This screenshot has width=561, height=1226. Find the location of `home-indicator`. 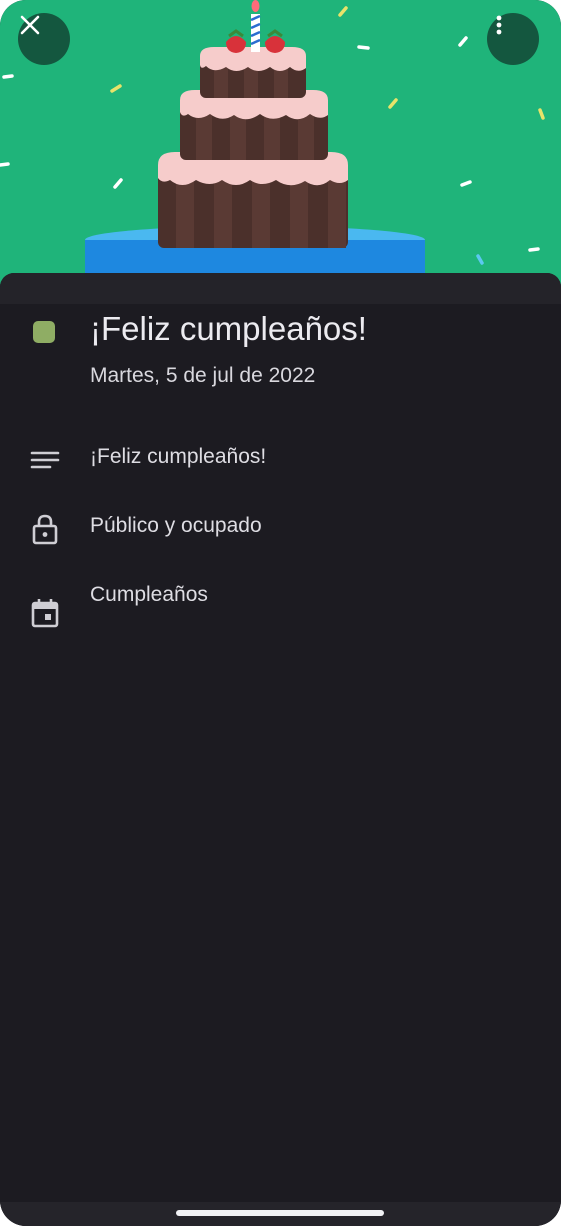

home-indicator is located at coordinates (280, 1213).